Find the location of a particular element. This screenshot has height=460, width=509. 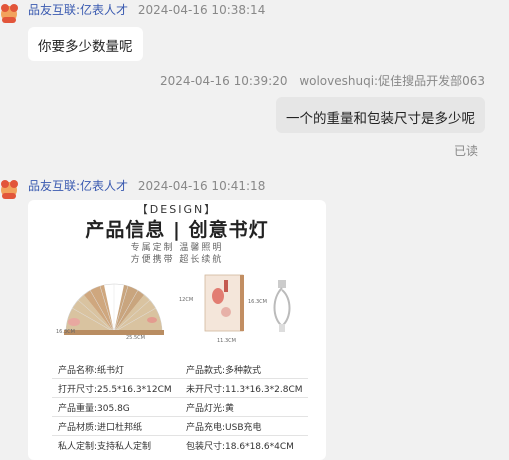

spec-item: 产品灯光:黄 is located at coordinates (210, 409).